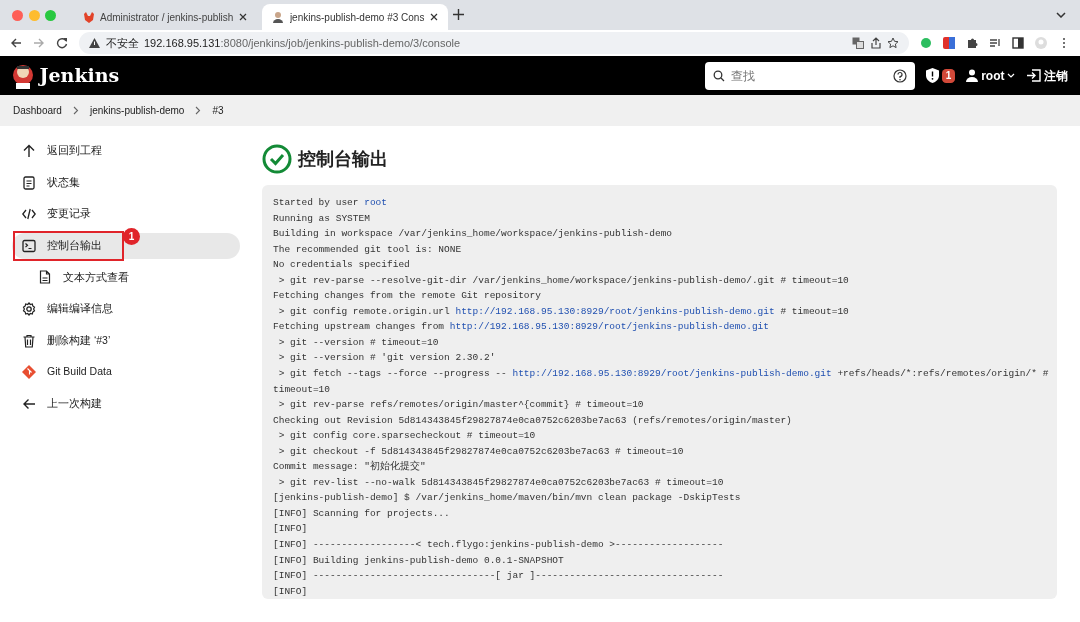 Image resolution: width=1080 pixels, height=622 pixels. What do you see at coordinates (893, 43) in the screenshot?
I see `star-icon` at bounding box center [893, 43].